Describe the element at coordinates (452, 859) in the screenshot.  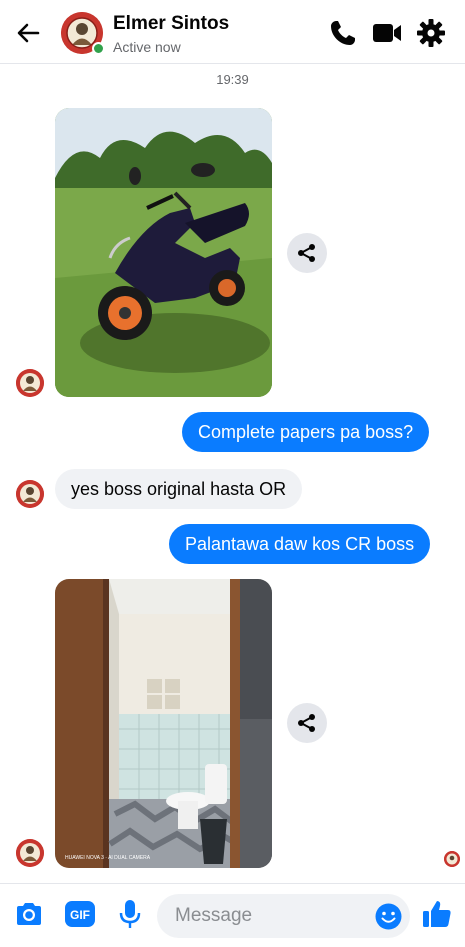
I see `seen-receipt-avatar` at that location.